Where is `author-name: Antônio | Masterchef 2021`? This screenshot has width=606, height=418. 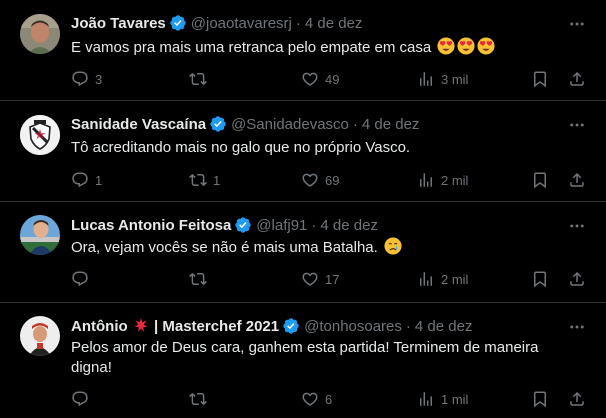
author-name: Antônio | Masterchef 2021 is located at coordinates (175, 326).